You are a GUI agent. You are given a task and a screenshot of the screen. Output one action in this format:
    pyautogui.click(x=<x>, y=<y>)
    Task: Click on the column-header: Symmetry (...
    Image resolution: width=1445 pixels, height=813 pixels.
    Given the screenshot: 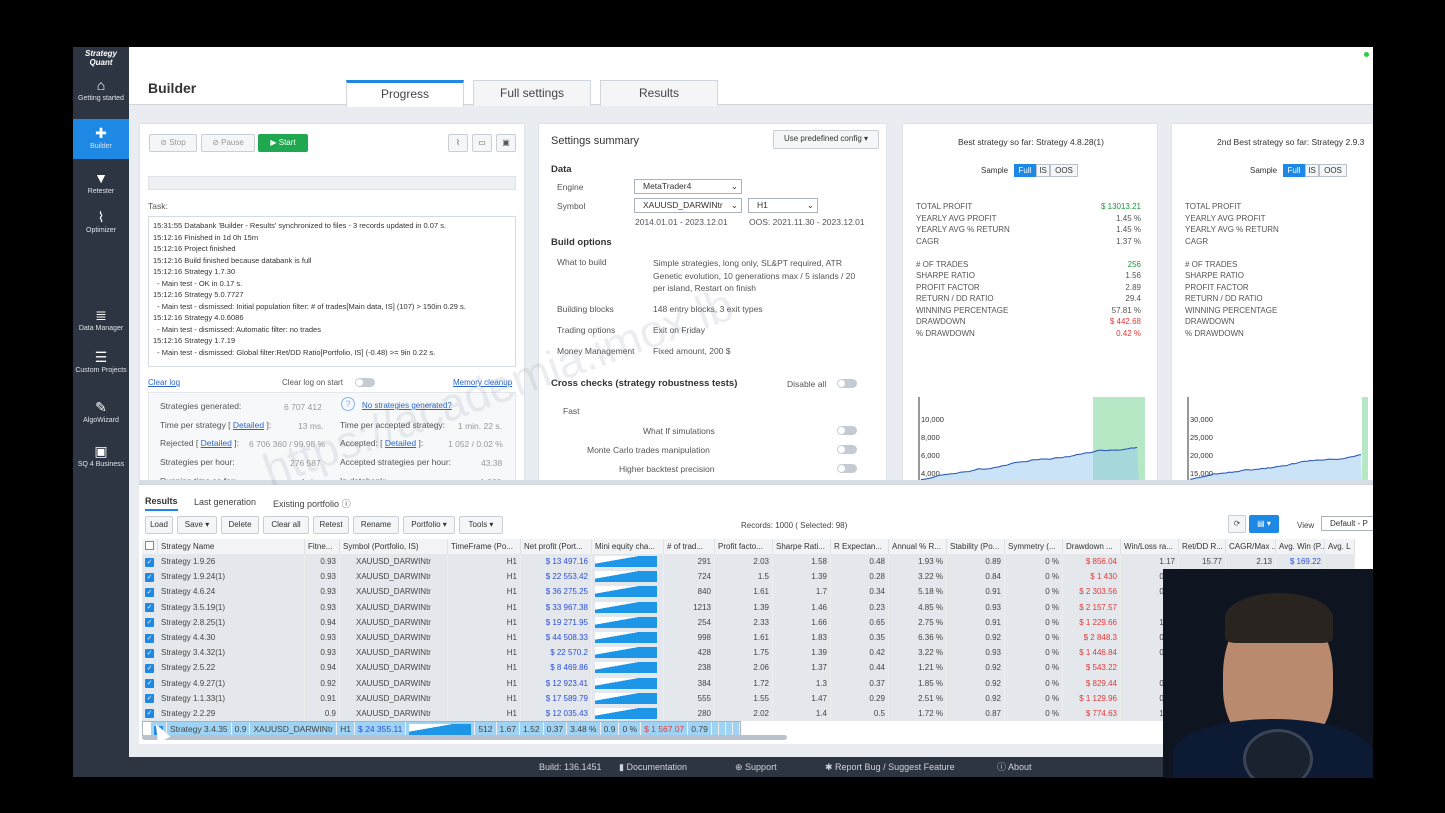 What is the action you would take?
    pyautogui.click(x=1034, y=546)
    